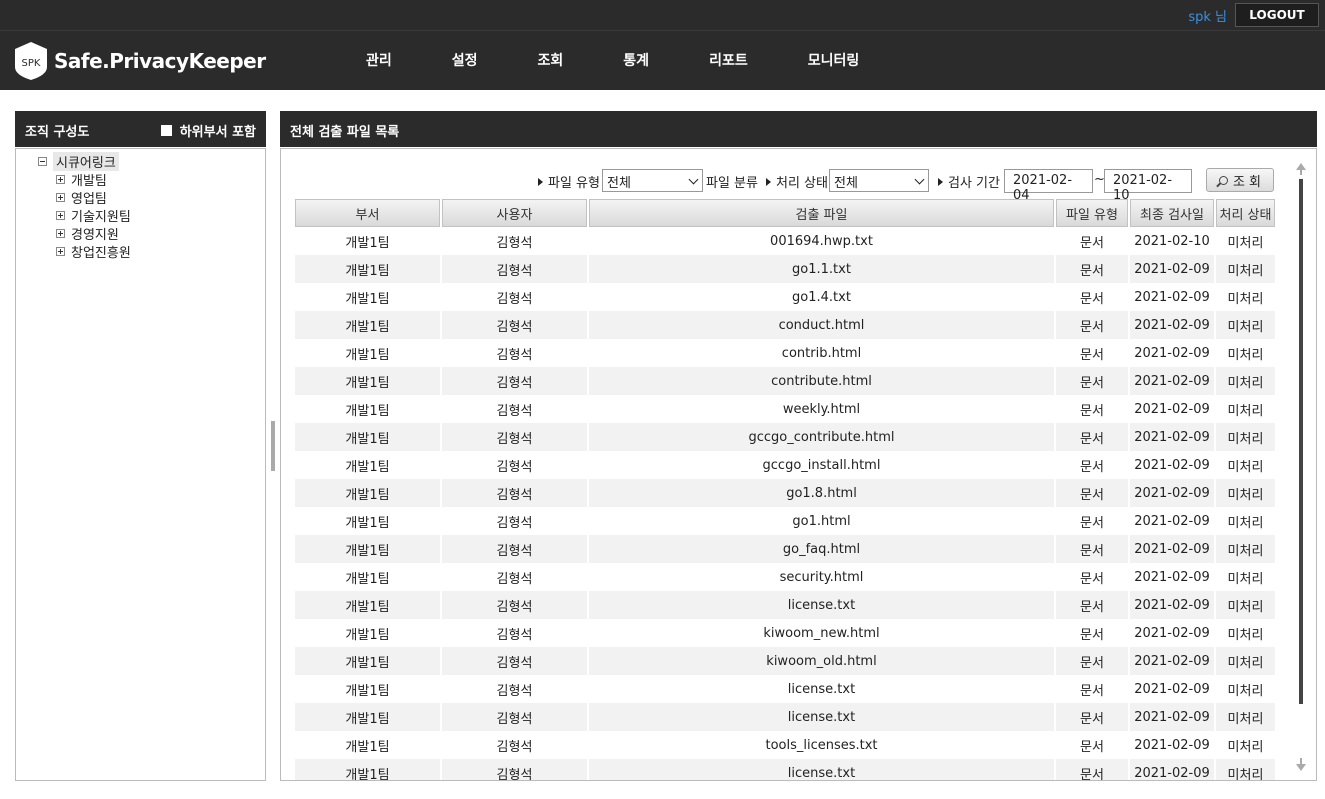 The height and width of the screenshot is (799, 1325). Describe the element at coordinates (652, 180) in the screenshot. I see `file-type-select: 전체` at that location.